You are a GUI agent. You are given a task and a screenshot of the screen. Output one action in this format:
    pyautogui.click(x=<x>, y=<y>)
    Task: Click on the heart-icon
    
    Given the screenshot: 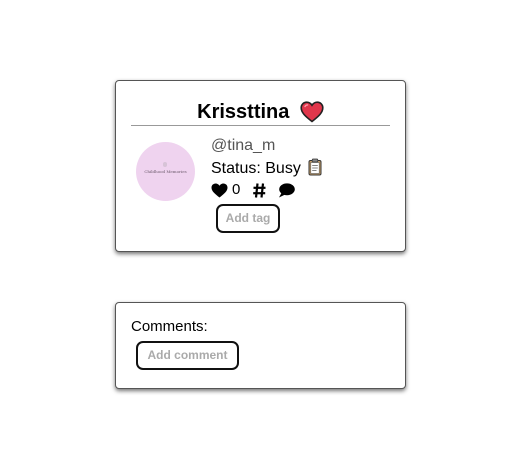 What is the action you would take?
    pyautogui.click(x=219, y=190)
    